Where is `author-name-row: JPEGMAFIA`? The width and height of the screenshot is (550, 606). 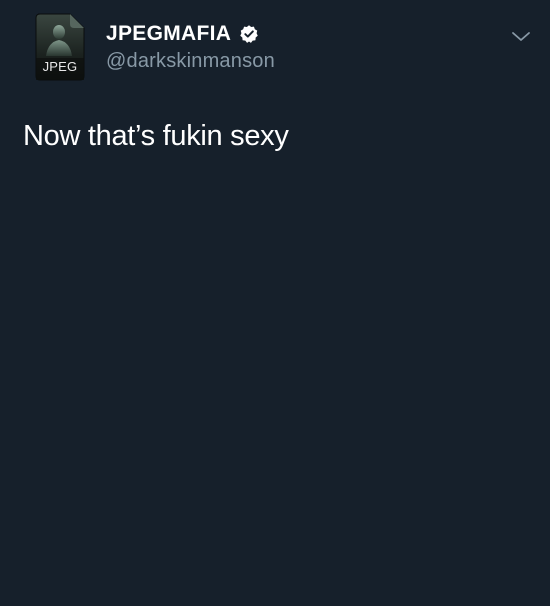
author-name-row: JPEGMAFIA is located at coordinates (182, 34).